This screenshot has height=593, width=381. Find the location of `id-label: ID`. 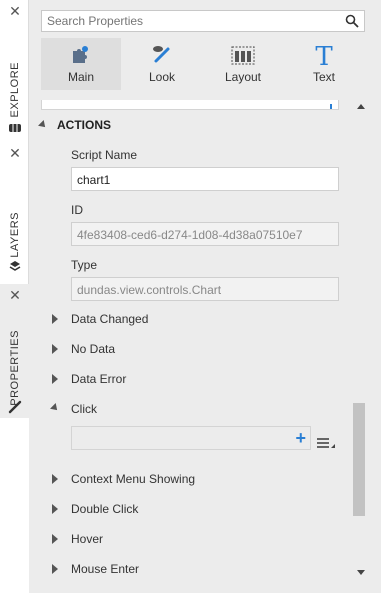

id-label: ID is located at coordinates (77, 210).